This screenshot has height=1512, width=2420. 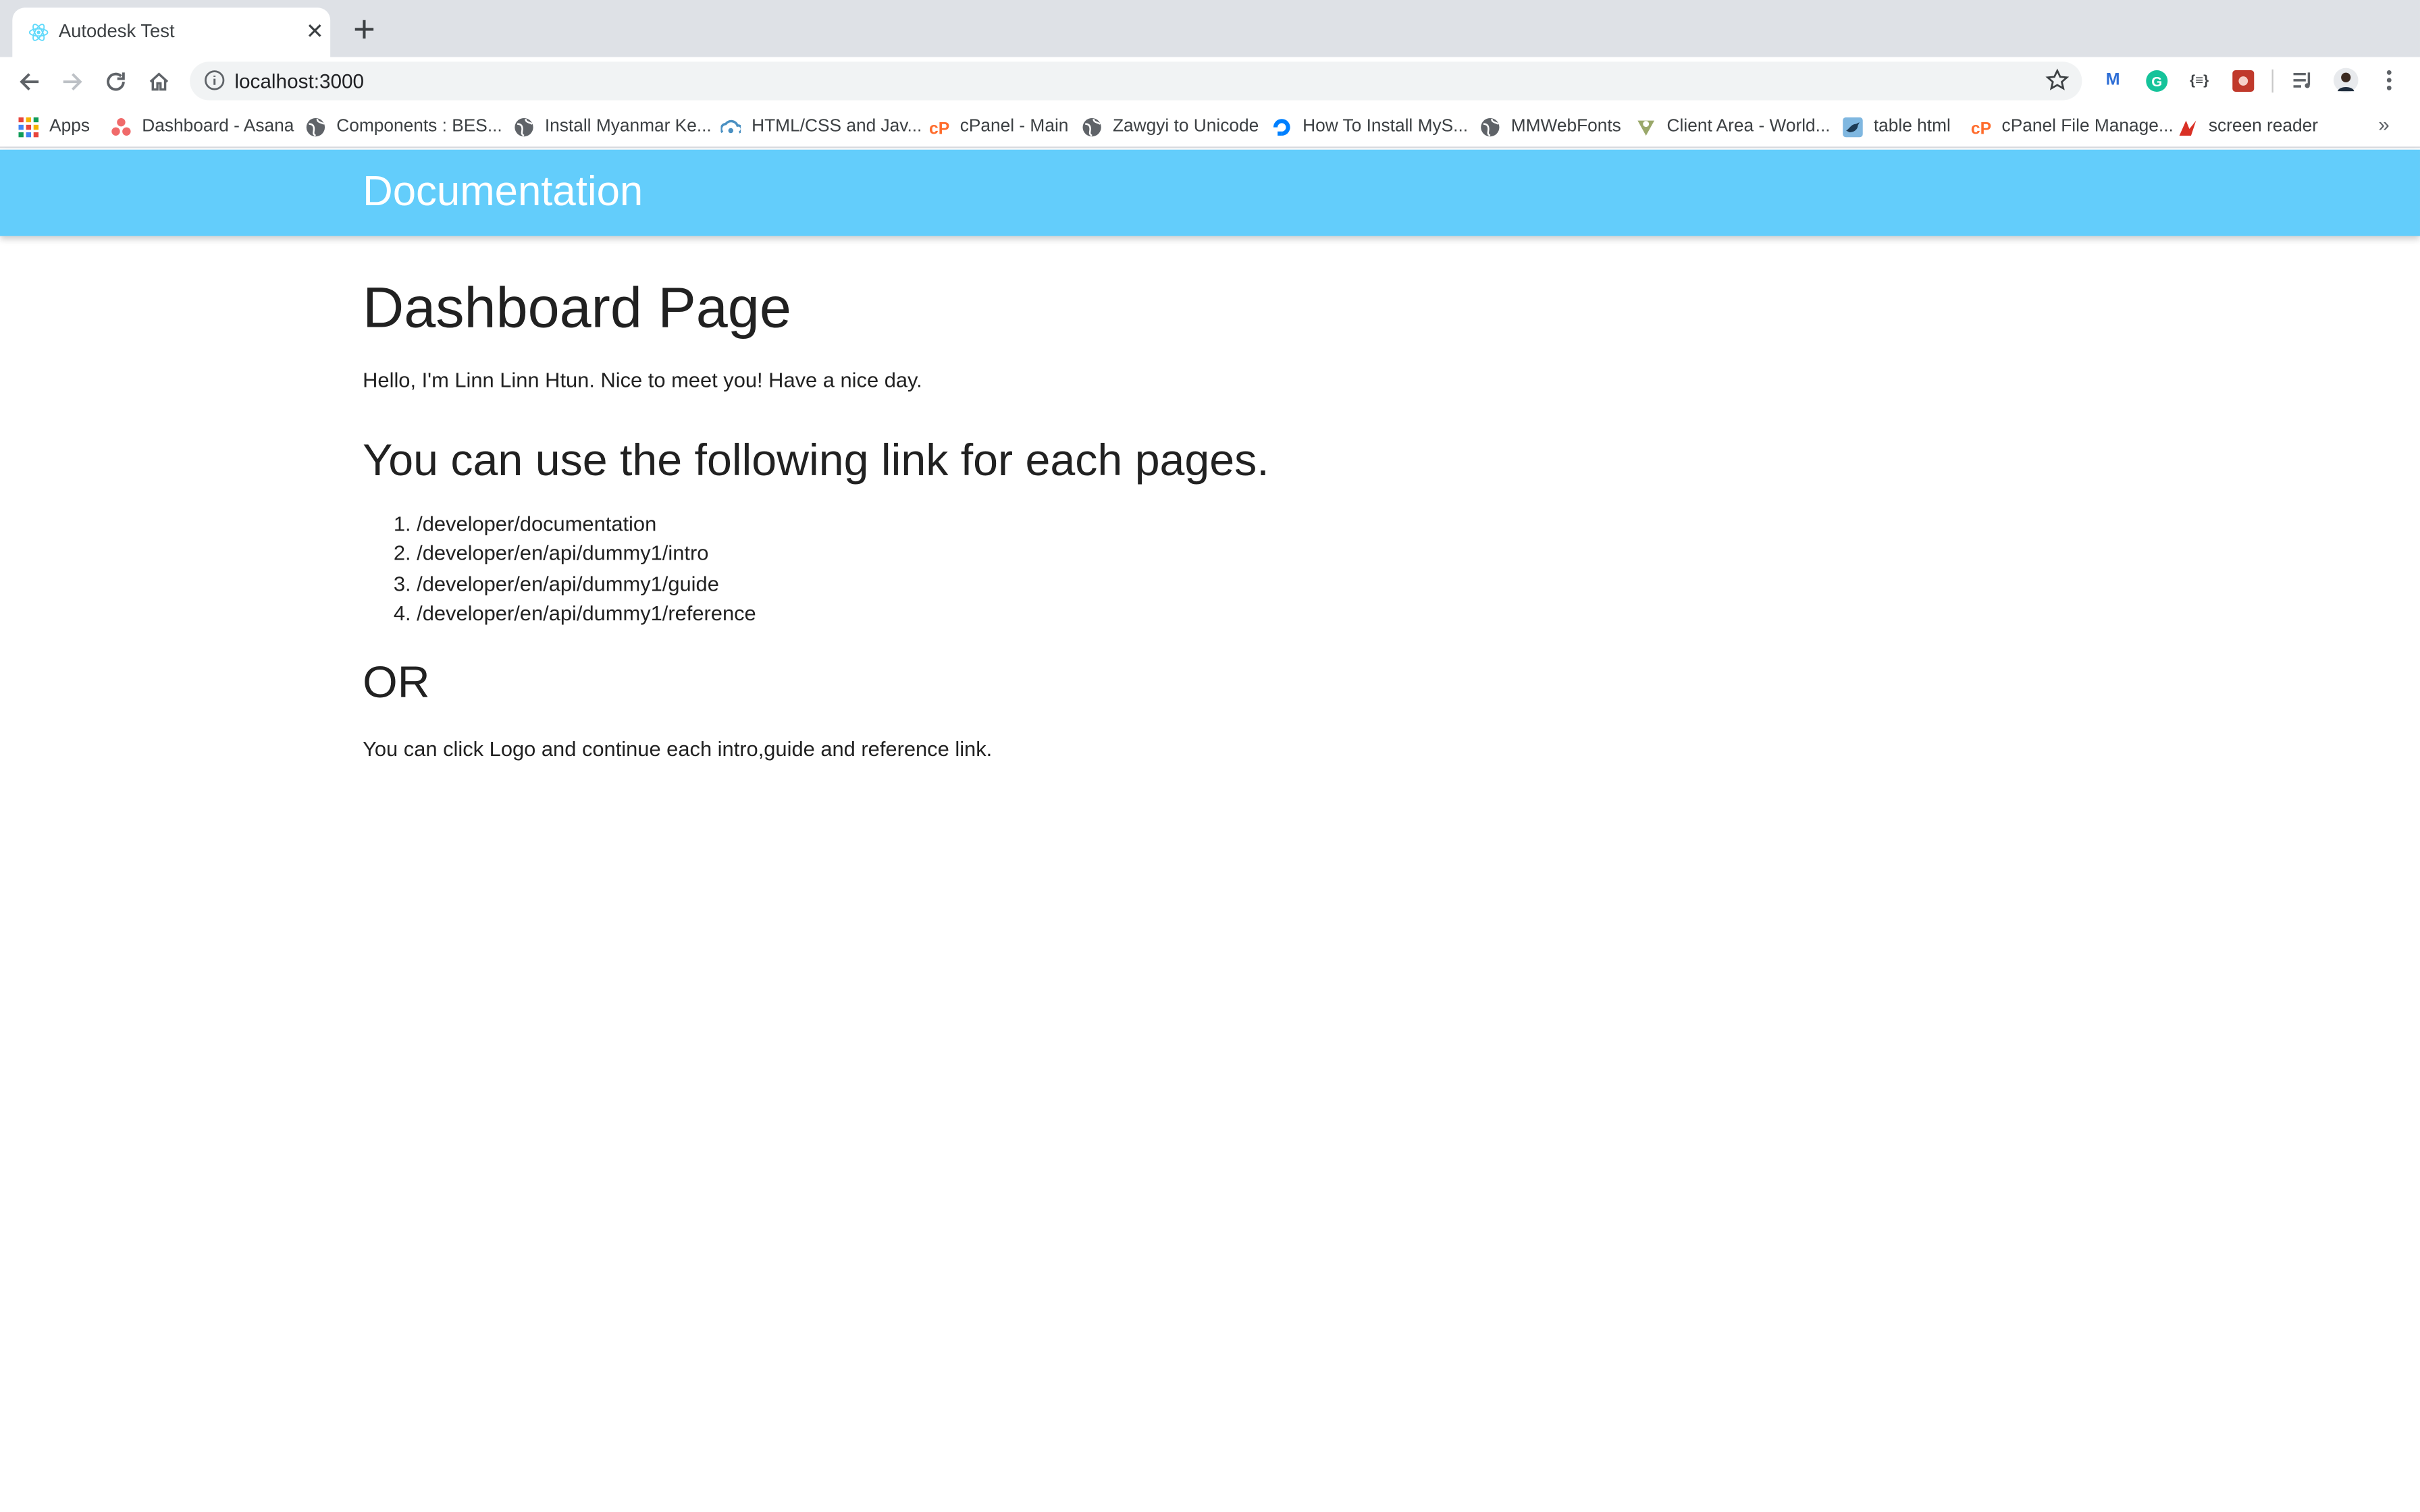 What do you see at coordinates (2346, 80) in the screenshot?
I see `avatar` at bounding box center [2346, 80].